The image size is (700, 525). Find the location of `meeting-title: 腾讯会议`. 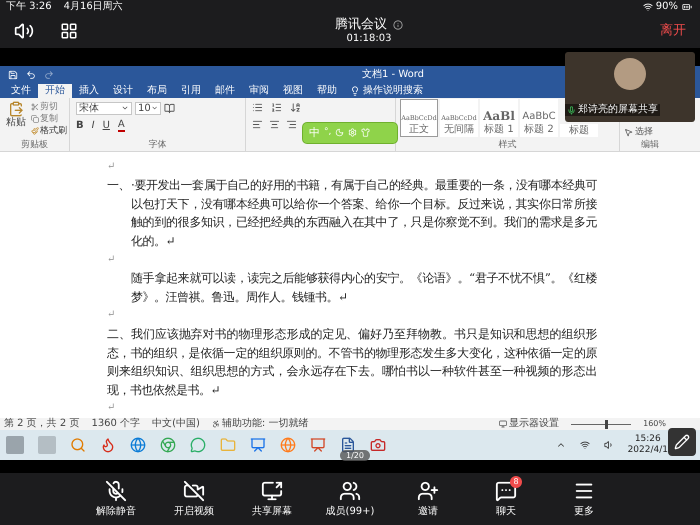

meeting-title: 腾讯会议 is located at coordinates (361, 24).